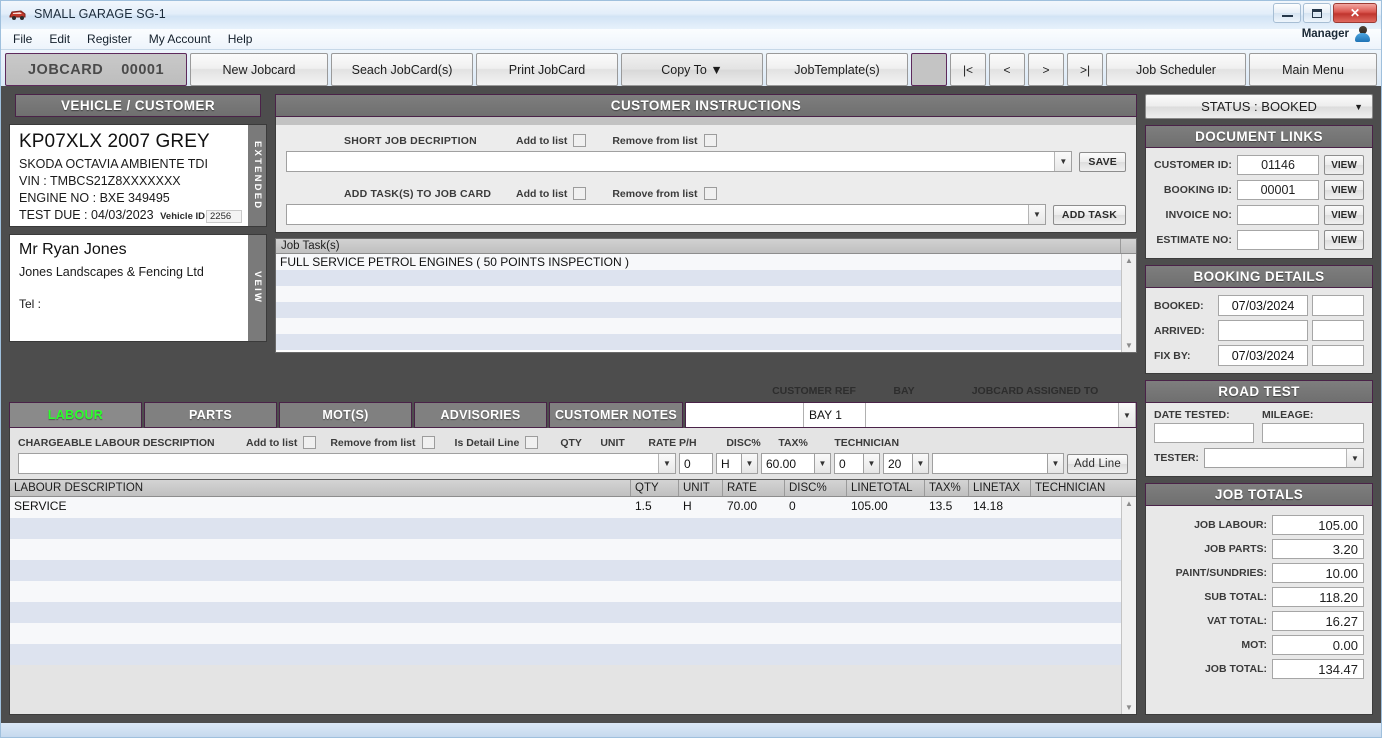 Image resolution: width=1382 pixels, height=738 pixels. I want to click on booked-time-input, so click(1338, 305).